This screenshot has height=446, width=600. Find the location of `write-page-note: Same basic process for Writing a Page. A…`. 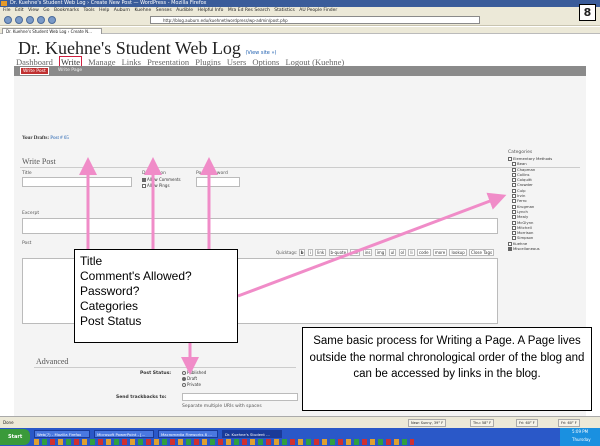

write-page-note: Same basic process for Writing a Page. A… is located at coordinates (447, 369).